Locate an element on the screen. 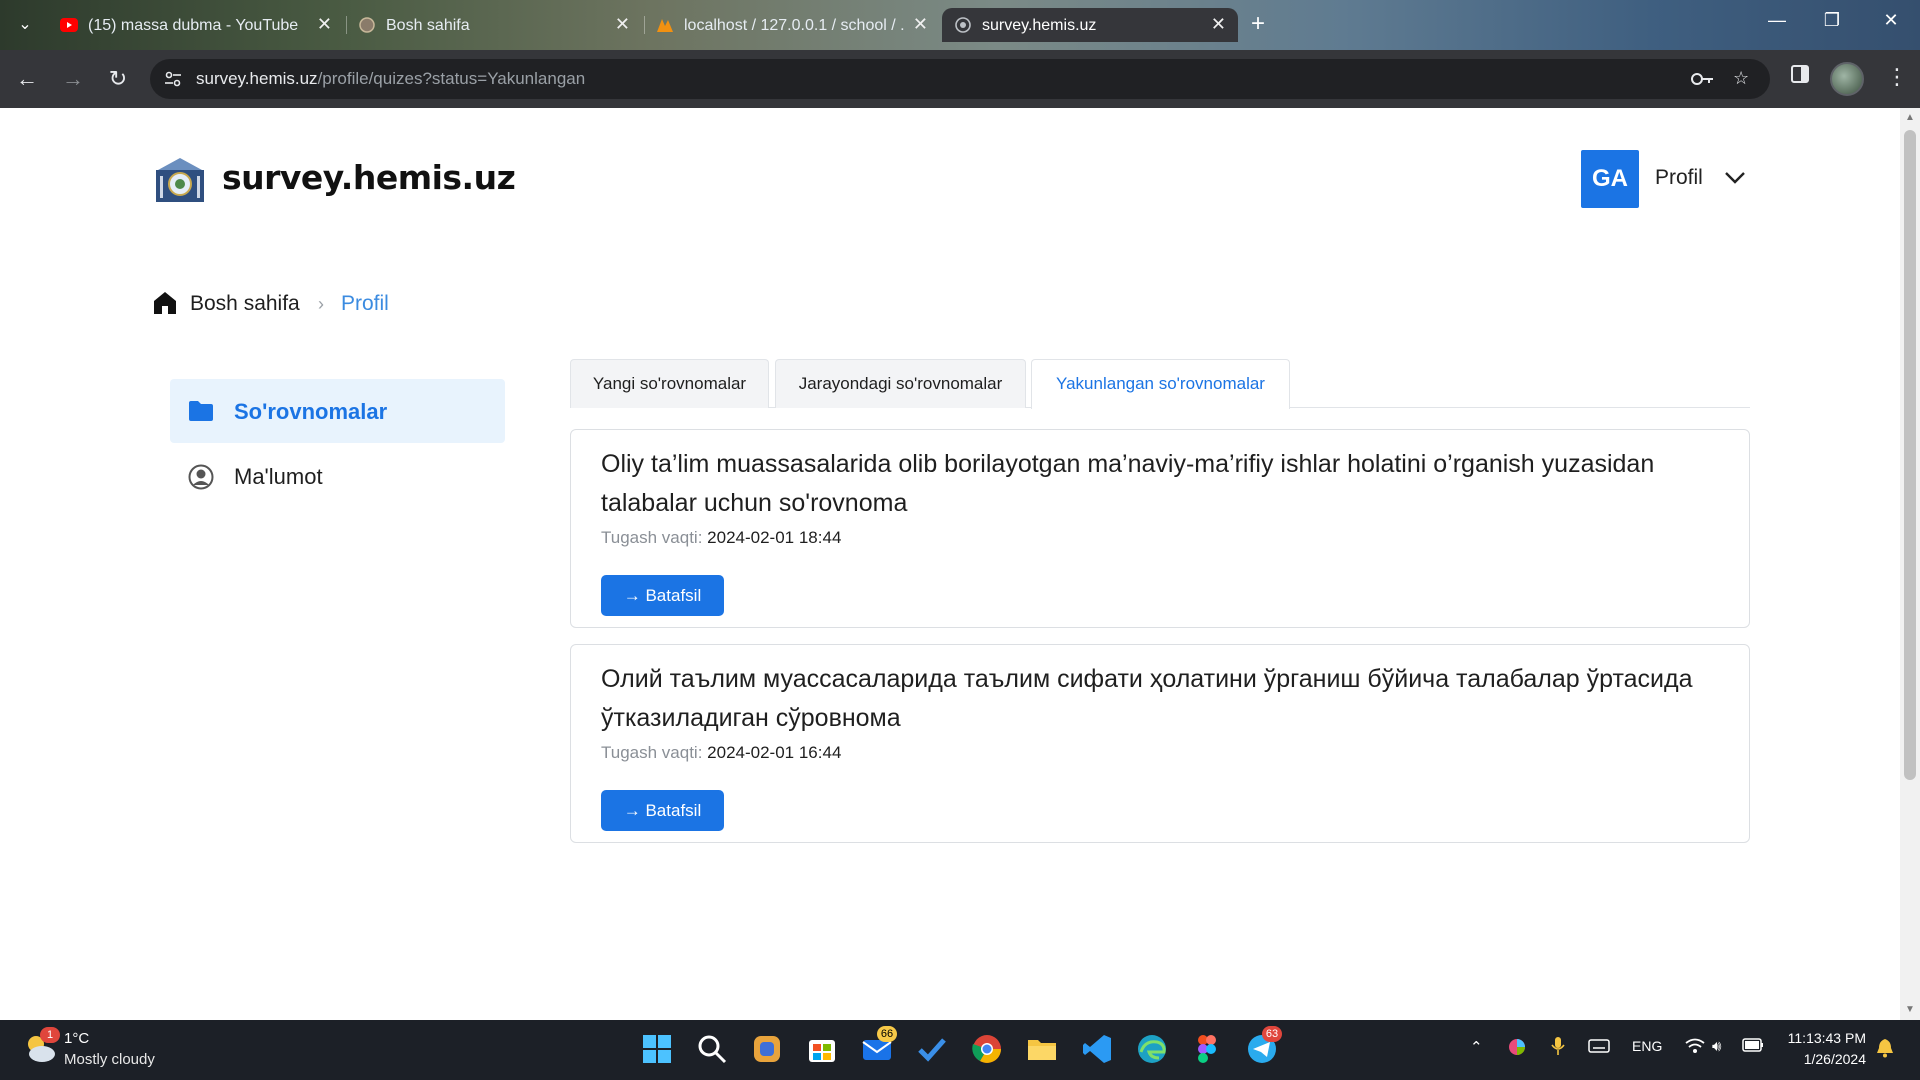  clock-date: 1/26/2024 is located at coordinates (1825, 1059).